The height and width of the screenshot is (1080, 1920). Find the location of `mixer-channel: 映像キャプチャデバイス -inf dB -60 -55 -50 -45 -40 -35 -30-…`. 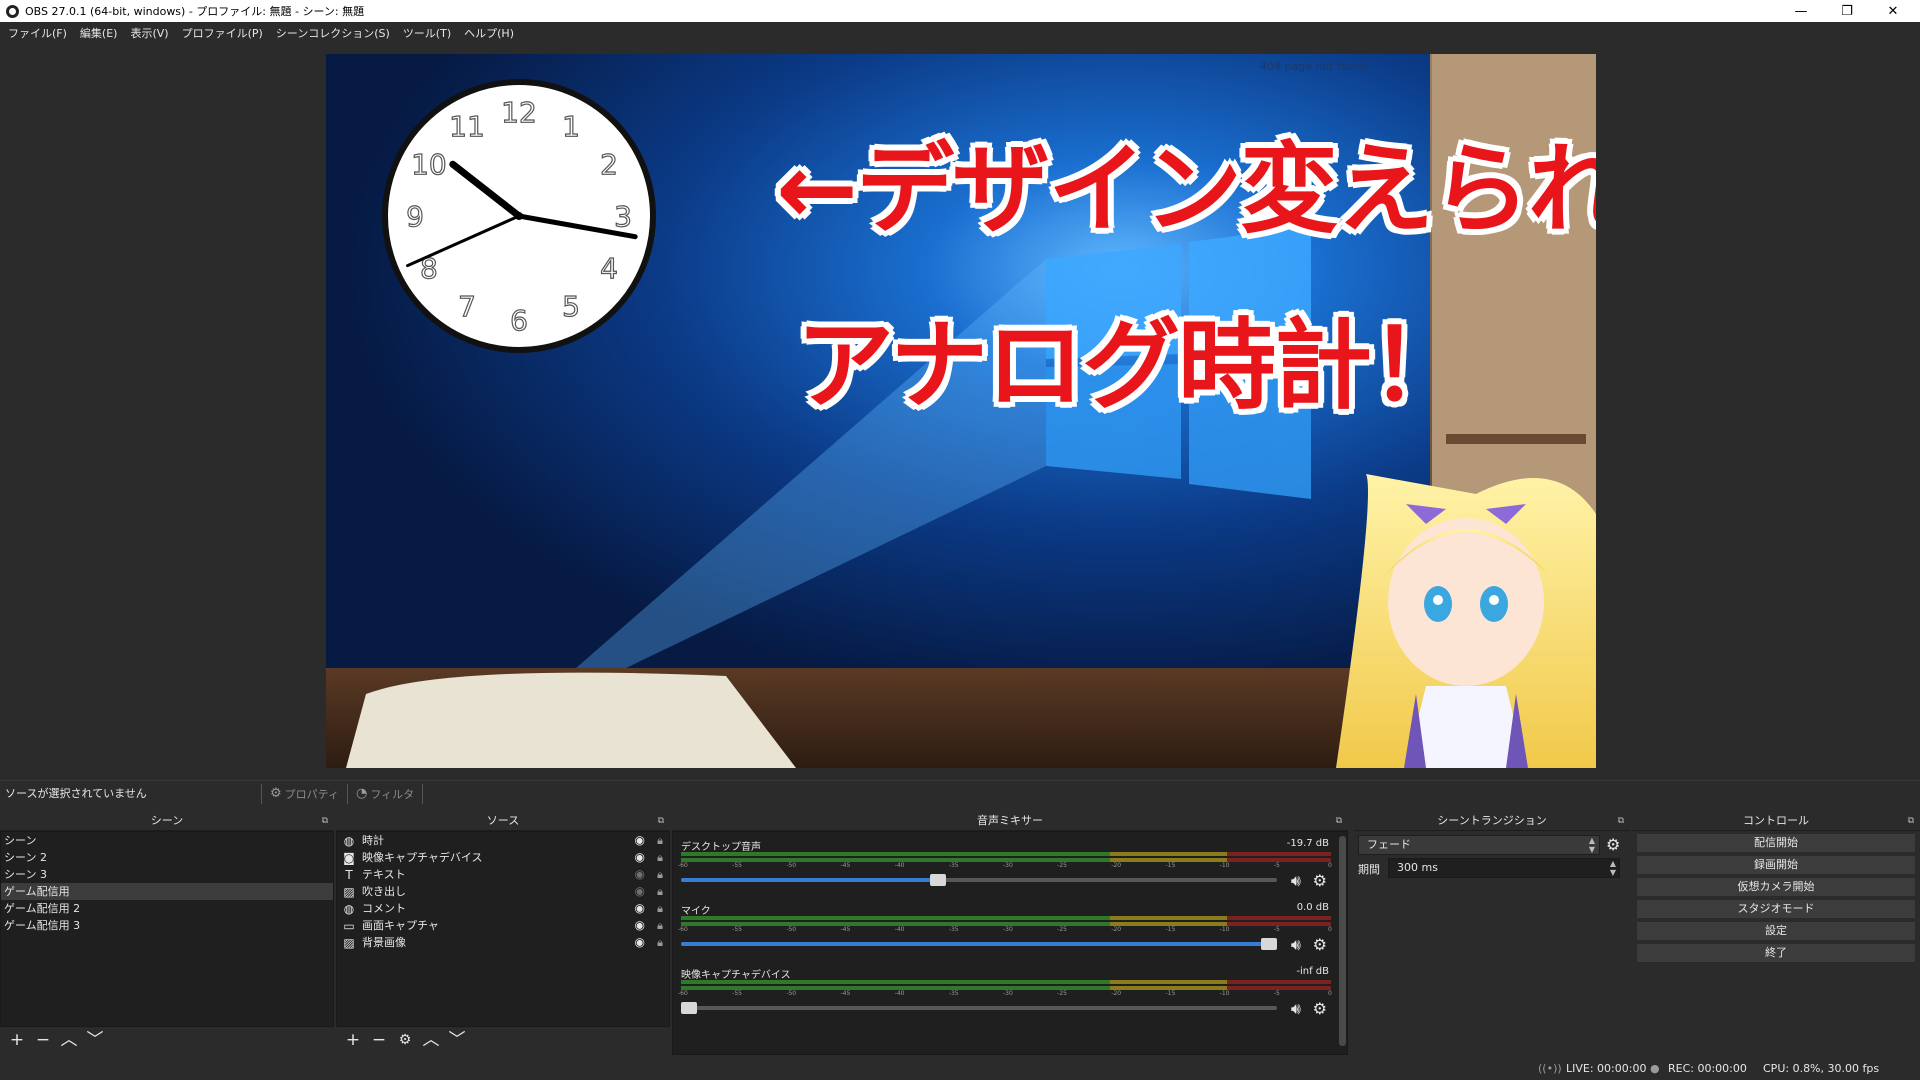

mixer-channel: 映像キャプチャデバイス -inf dB -60 -55 -50 -45 -40 -35 -30-… is located at coordinates (1005, 998).